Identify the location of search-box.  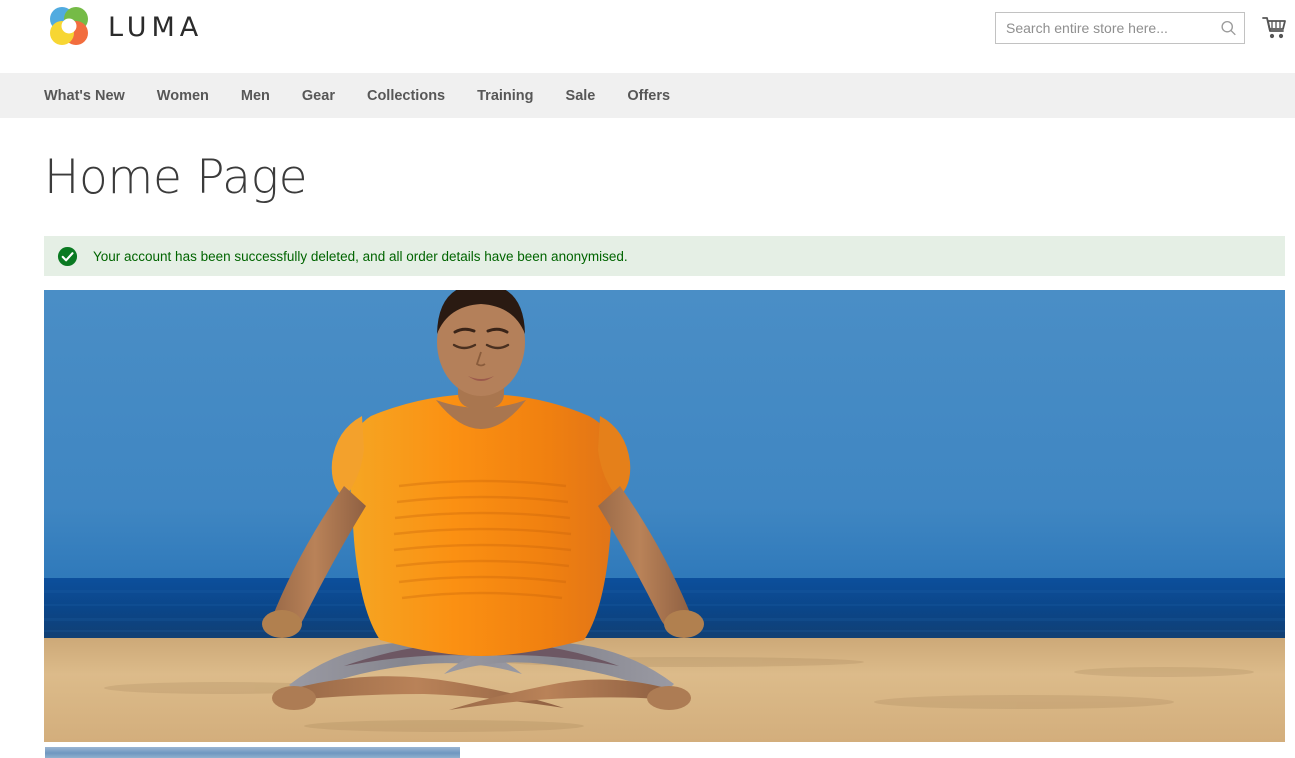
(1120, 28).